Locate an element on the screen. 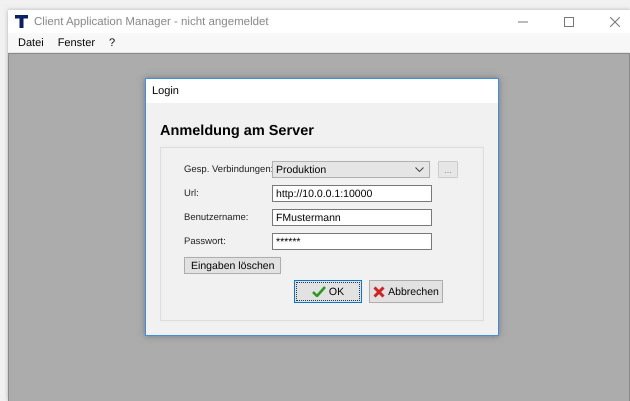 The image size is (630, 401). field-label: Gesp. Verbindungen: is located at coordinates (228, 169).